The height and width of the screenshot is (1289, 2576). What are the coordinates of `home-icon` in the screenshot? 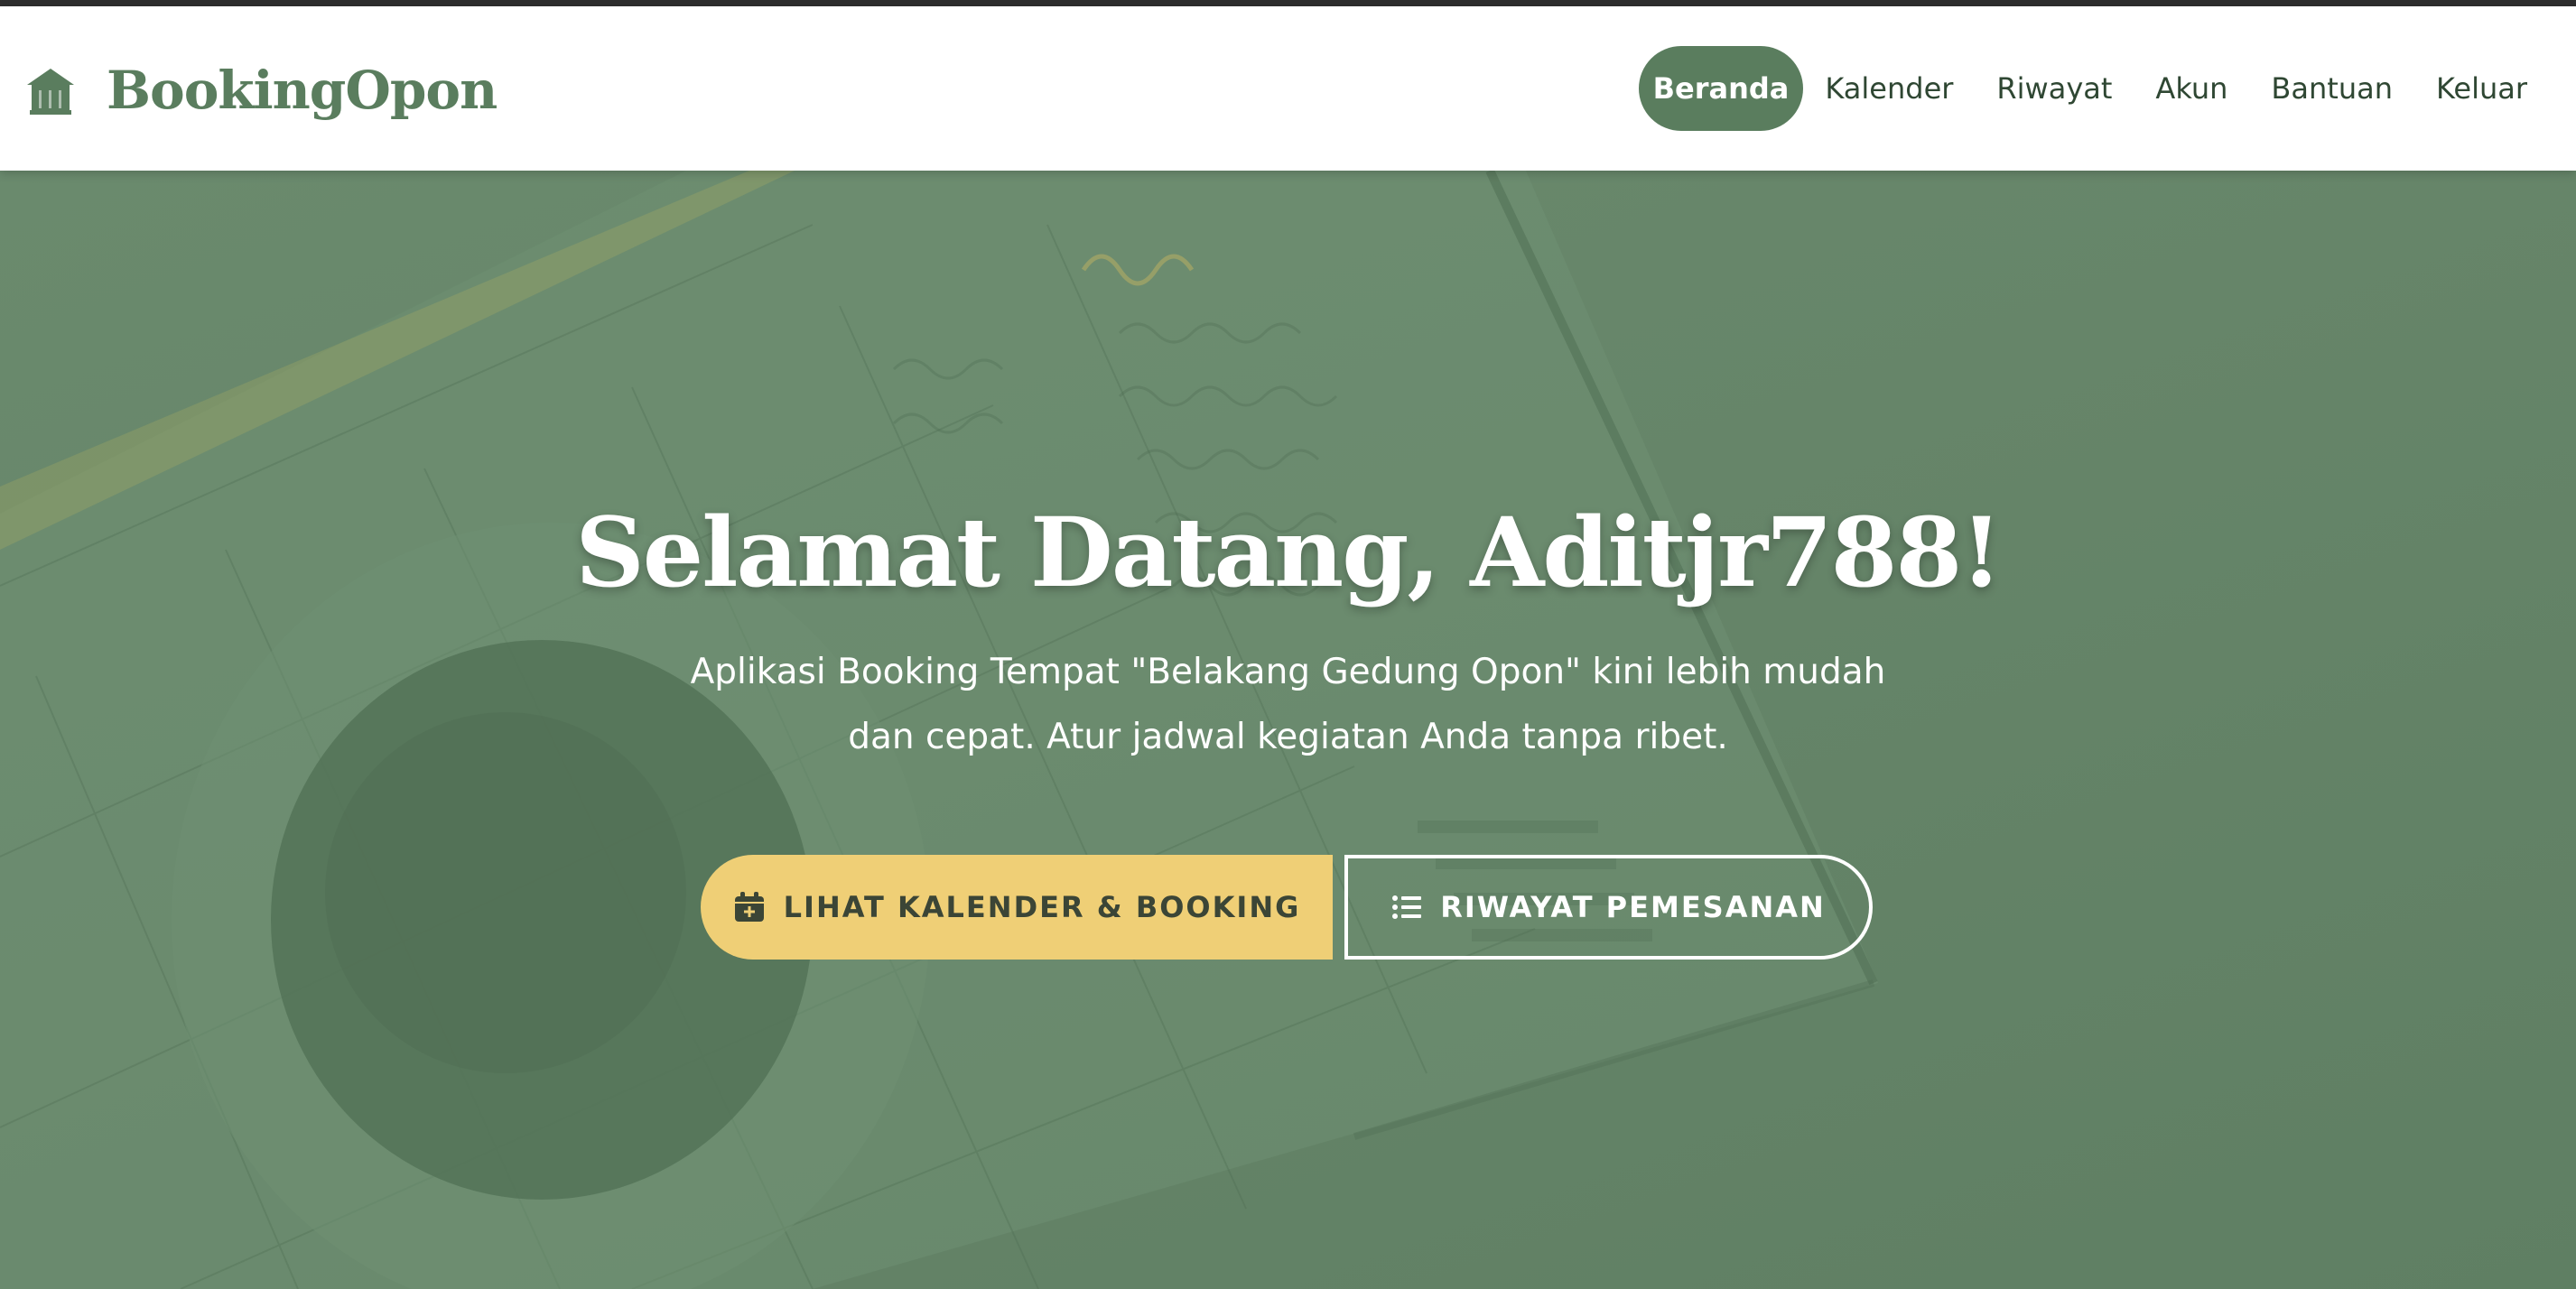 It's located at (50, 92).